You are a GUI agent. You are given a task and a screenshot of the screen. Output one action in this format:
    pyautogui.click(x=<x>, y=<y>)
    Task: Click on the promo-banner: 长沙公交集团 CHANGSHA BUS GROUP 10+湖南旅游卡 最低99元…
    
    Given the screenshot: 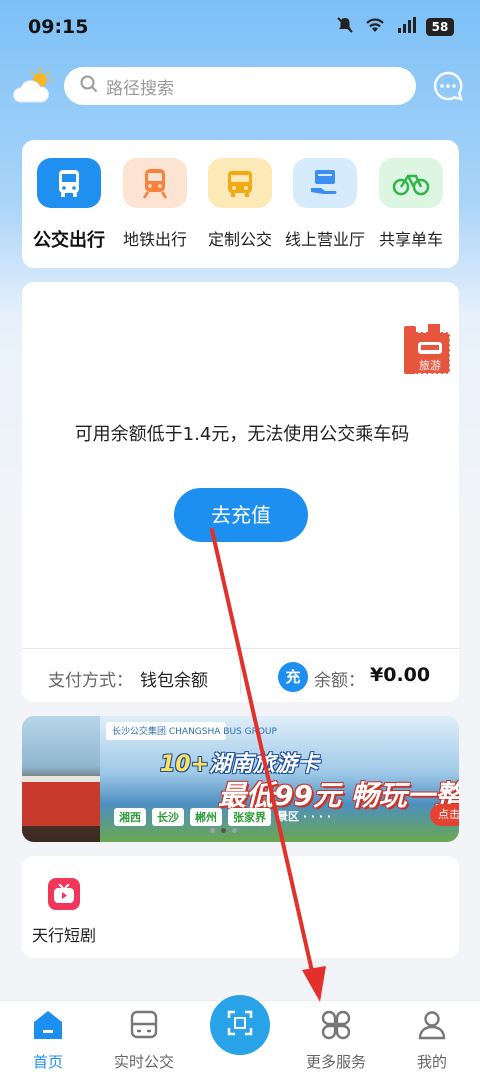 What is the action you would take?
    pyautogui.click(x=240, y=779)
    